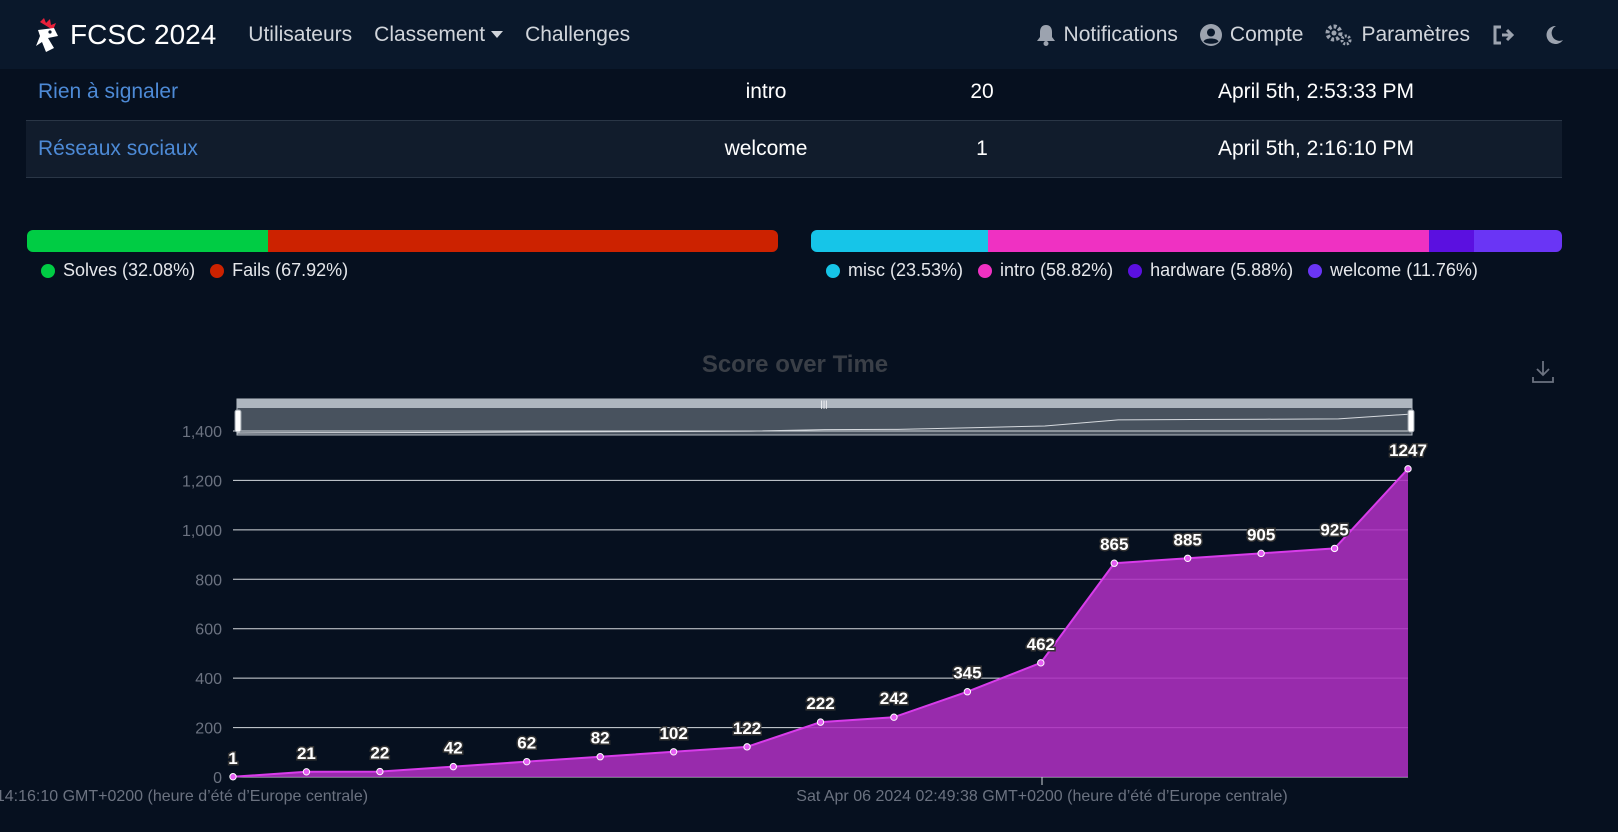 This screenshot has height=832, width=1618. Describe the element at coordinates (202, 481) in the screenshot. I see `y-tick-label: 1,200` at that location.